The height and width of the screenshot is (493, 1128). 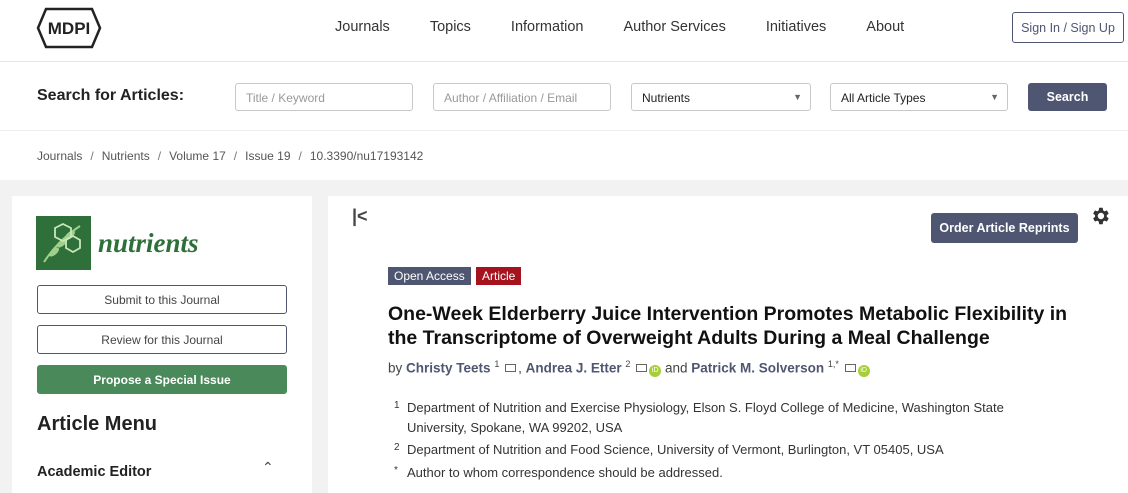 I want to click on author-affil-sup: 2, so click(x=628, y=364).